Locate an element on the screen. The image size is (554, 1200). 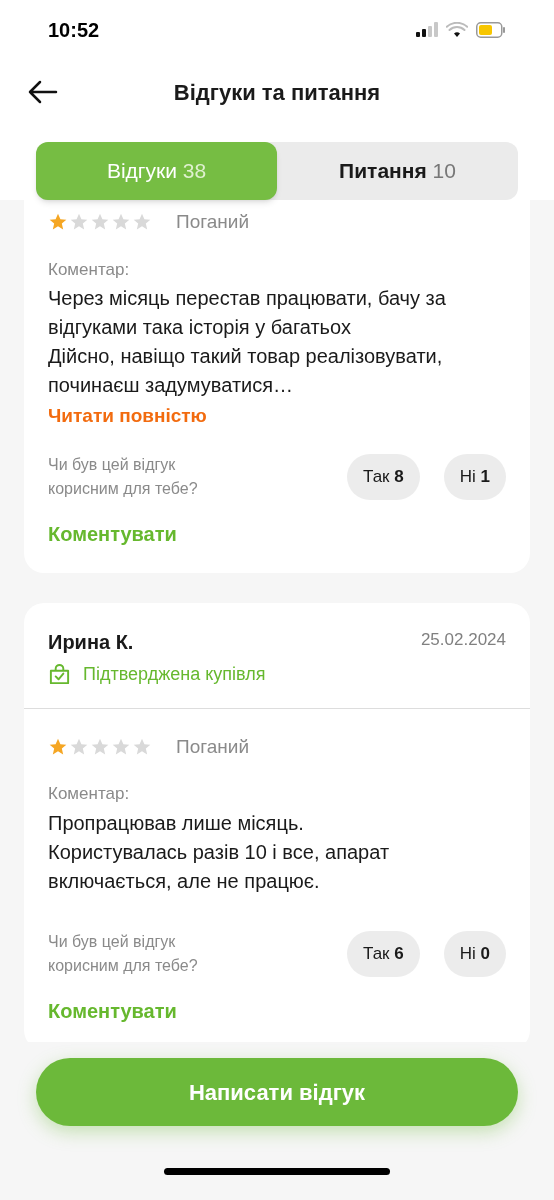
verified-purchase: Підтверджена купівля is located at coordinates (174, 674).